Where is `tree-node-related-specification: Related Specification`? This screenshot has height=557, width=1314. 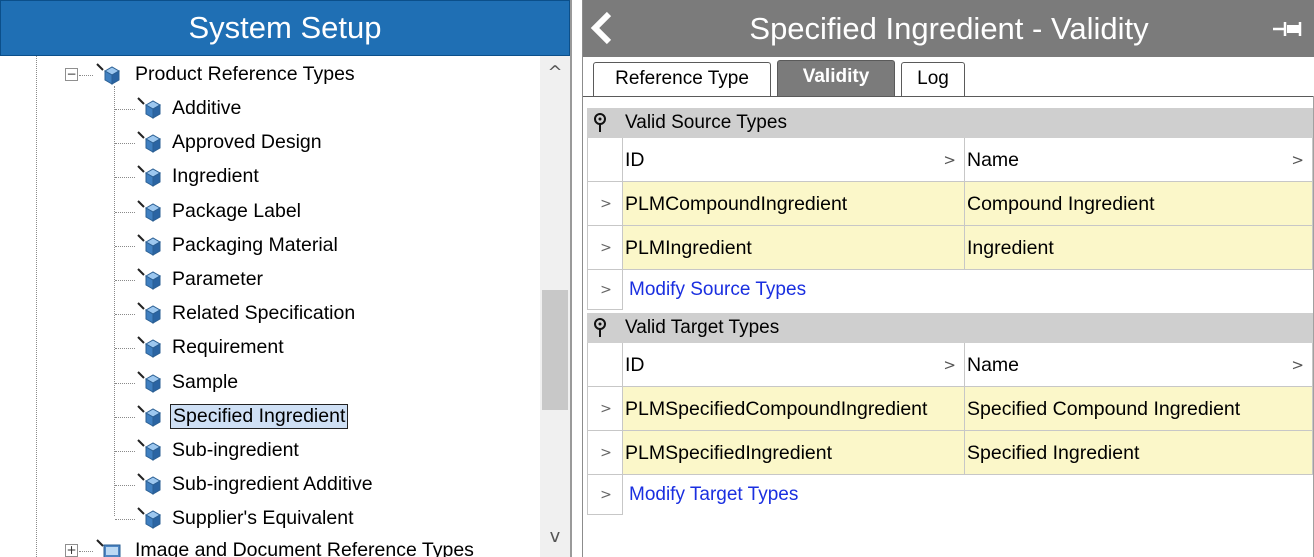
tree-node-related-specification: Related Specification is located at coordinates (270, 314).